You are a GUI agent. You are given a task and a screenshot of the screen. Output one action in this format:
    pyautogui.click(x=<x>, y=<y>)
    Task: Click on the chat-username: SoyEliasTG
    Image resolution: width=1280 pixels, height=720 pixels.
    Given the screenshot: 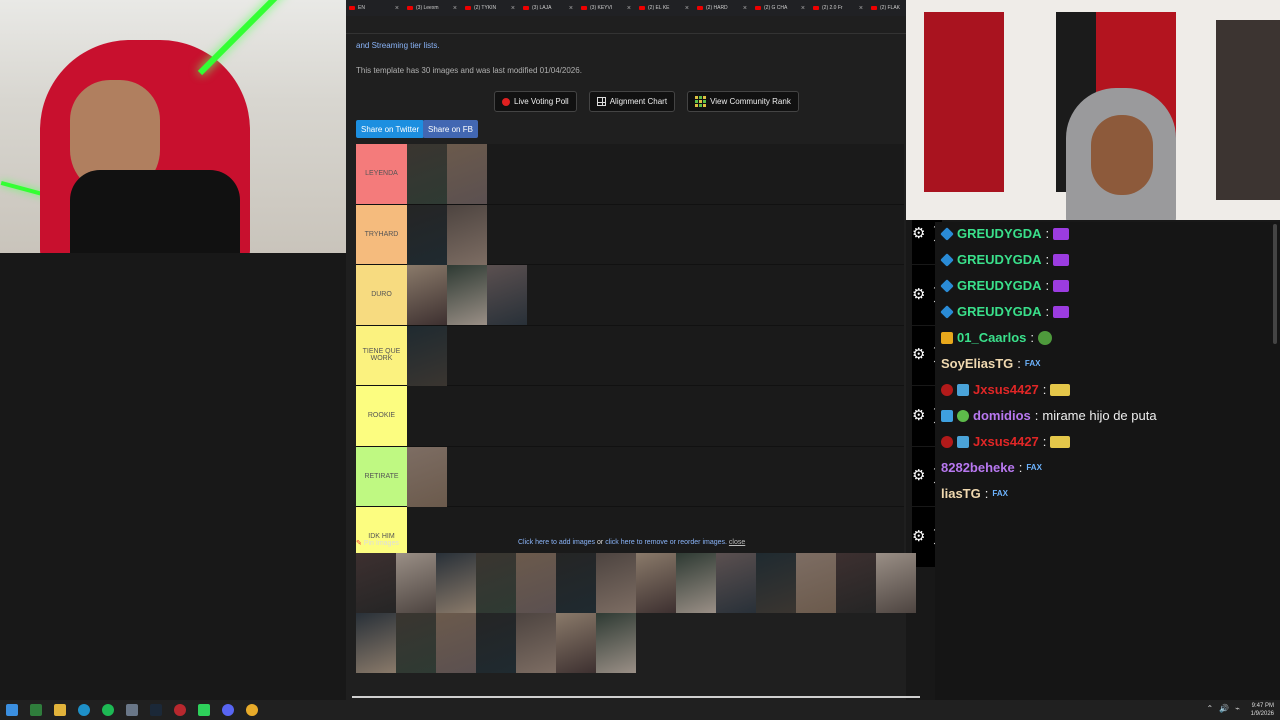 What is the action you would take?
    pyautogui.click(x=977, y=363)
    